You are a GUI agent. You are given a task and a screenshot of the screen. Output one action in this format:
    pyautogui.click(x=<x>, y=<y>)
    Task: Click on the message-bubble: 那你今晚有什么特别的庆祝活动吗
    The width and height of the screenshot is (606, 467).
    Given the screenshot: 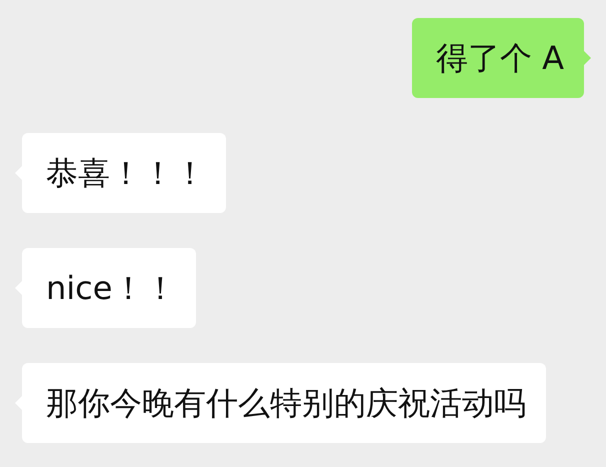 What is the action you would take?
    pyautogui.click(x=284, y=403)
    